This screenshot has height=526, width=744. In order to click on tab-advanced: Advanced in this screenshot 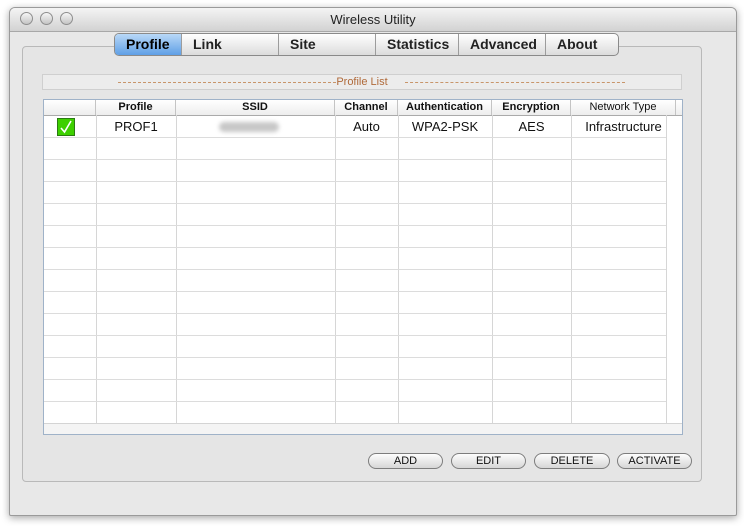, I will do `click(502, 44)`.